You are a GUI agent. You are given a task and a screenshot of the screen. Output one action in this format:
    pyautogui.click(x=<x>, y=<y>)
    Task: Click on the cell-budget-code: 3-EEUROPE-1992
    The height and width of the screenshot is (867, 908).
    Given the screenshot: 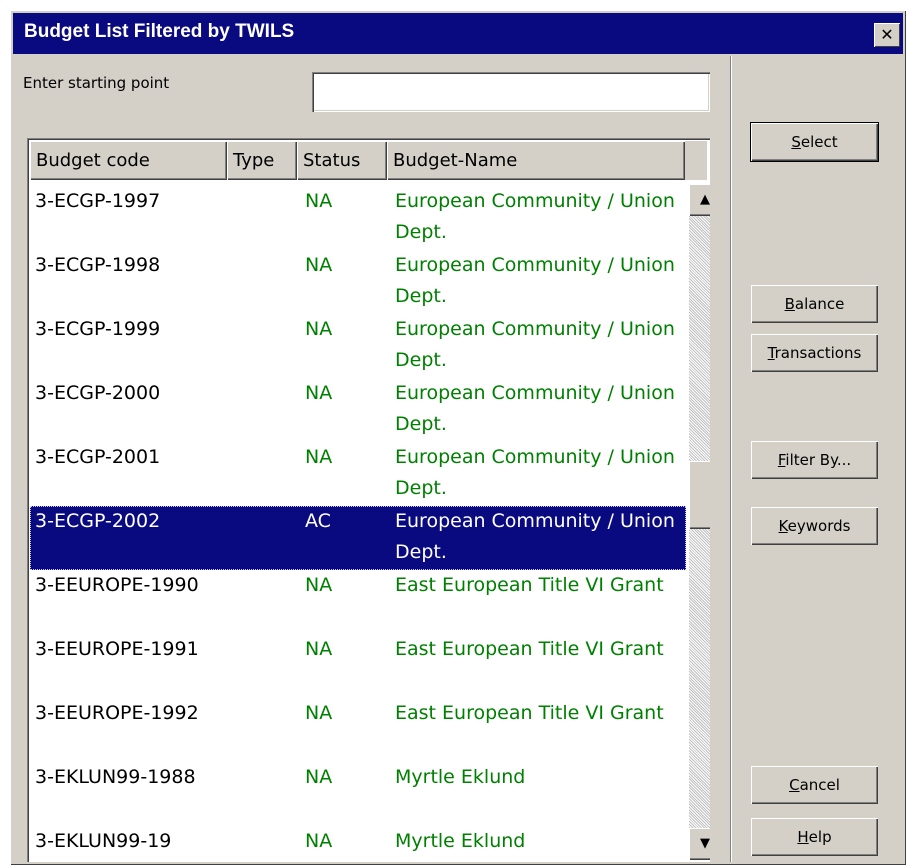 What is the action you would take?
    pyautogui.click(x=117, y=713)
    